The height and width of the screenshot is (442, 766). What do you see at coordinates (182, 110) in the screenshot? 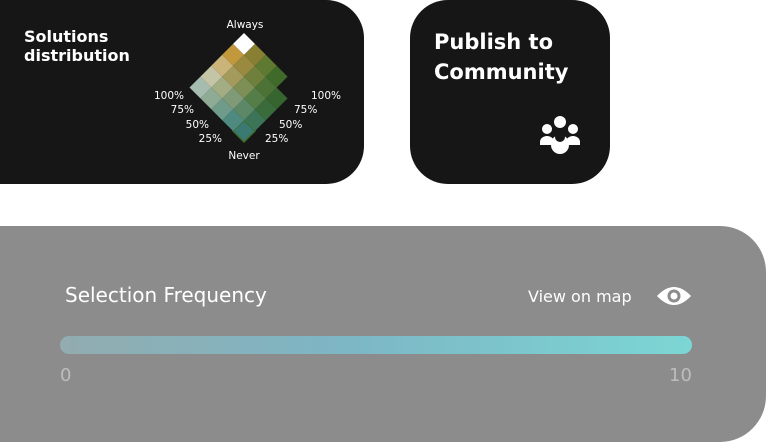
I see `left-scale-75: 75%` at bounding box center [182, 110].